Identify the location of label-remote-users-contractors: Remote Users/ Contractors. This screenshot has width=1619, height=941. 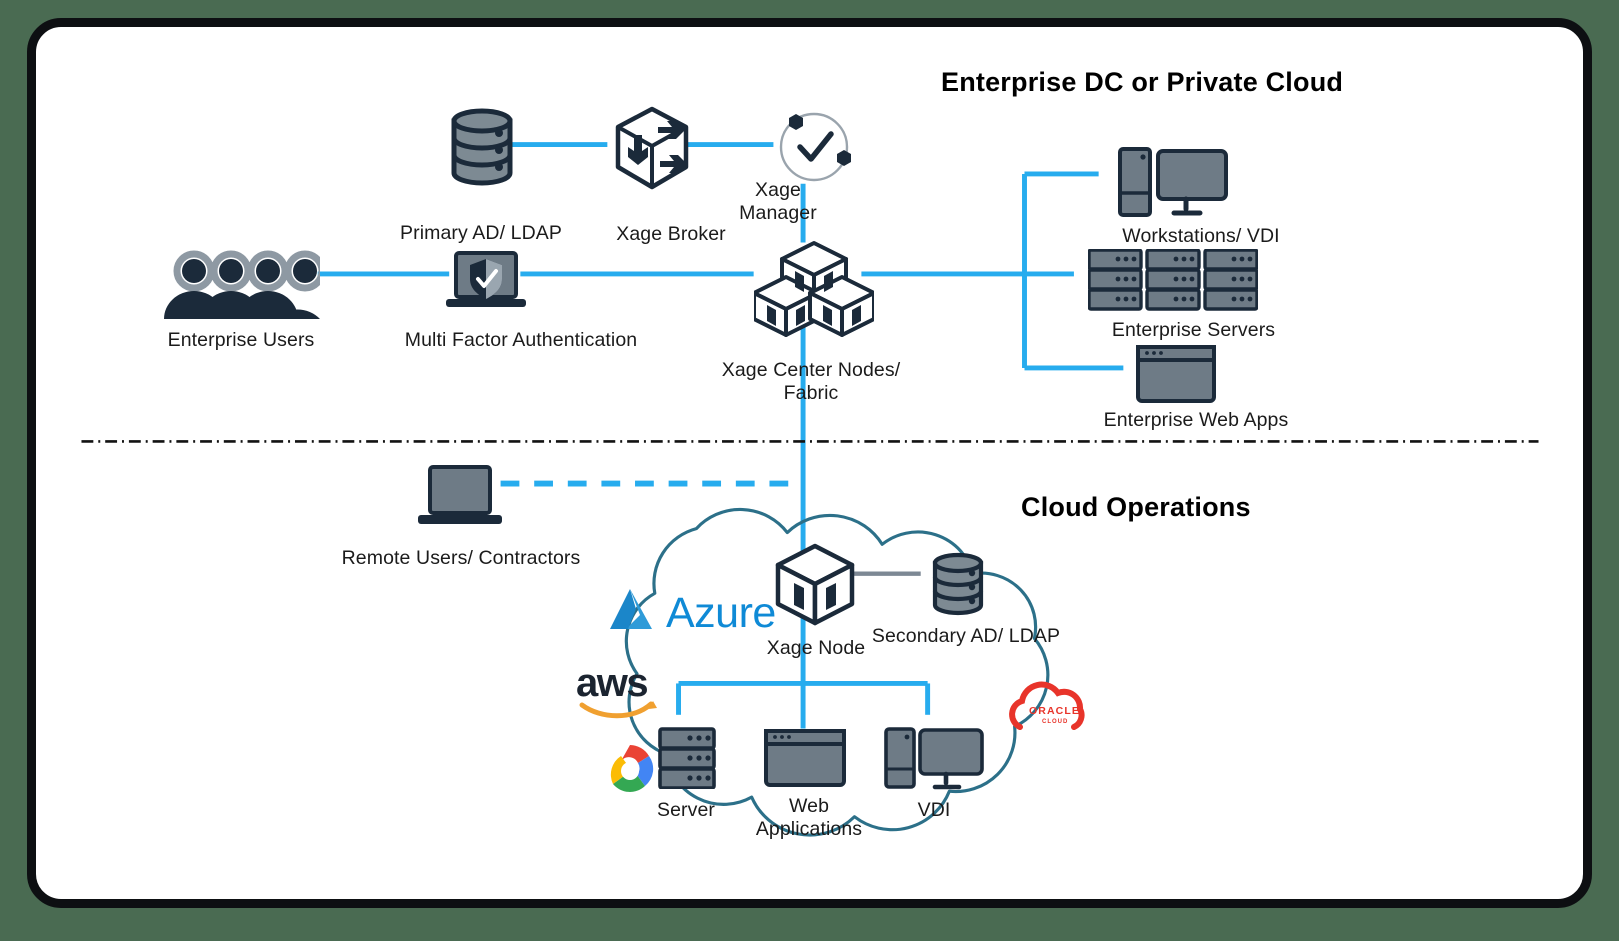
(461, 558).